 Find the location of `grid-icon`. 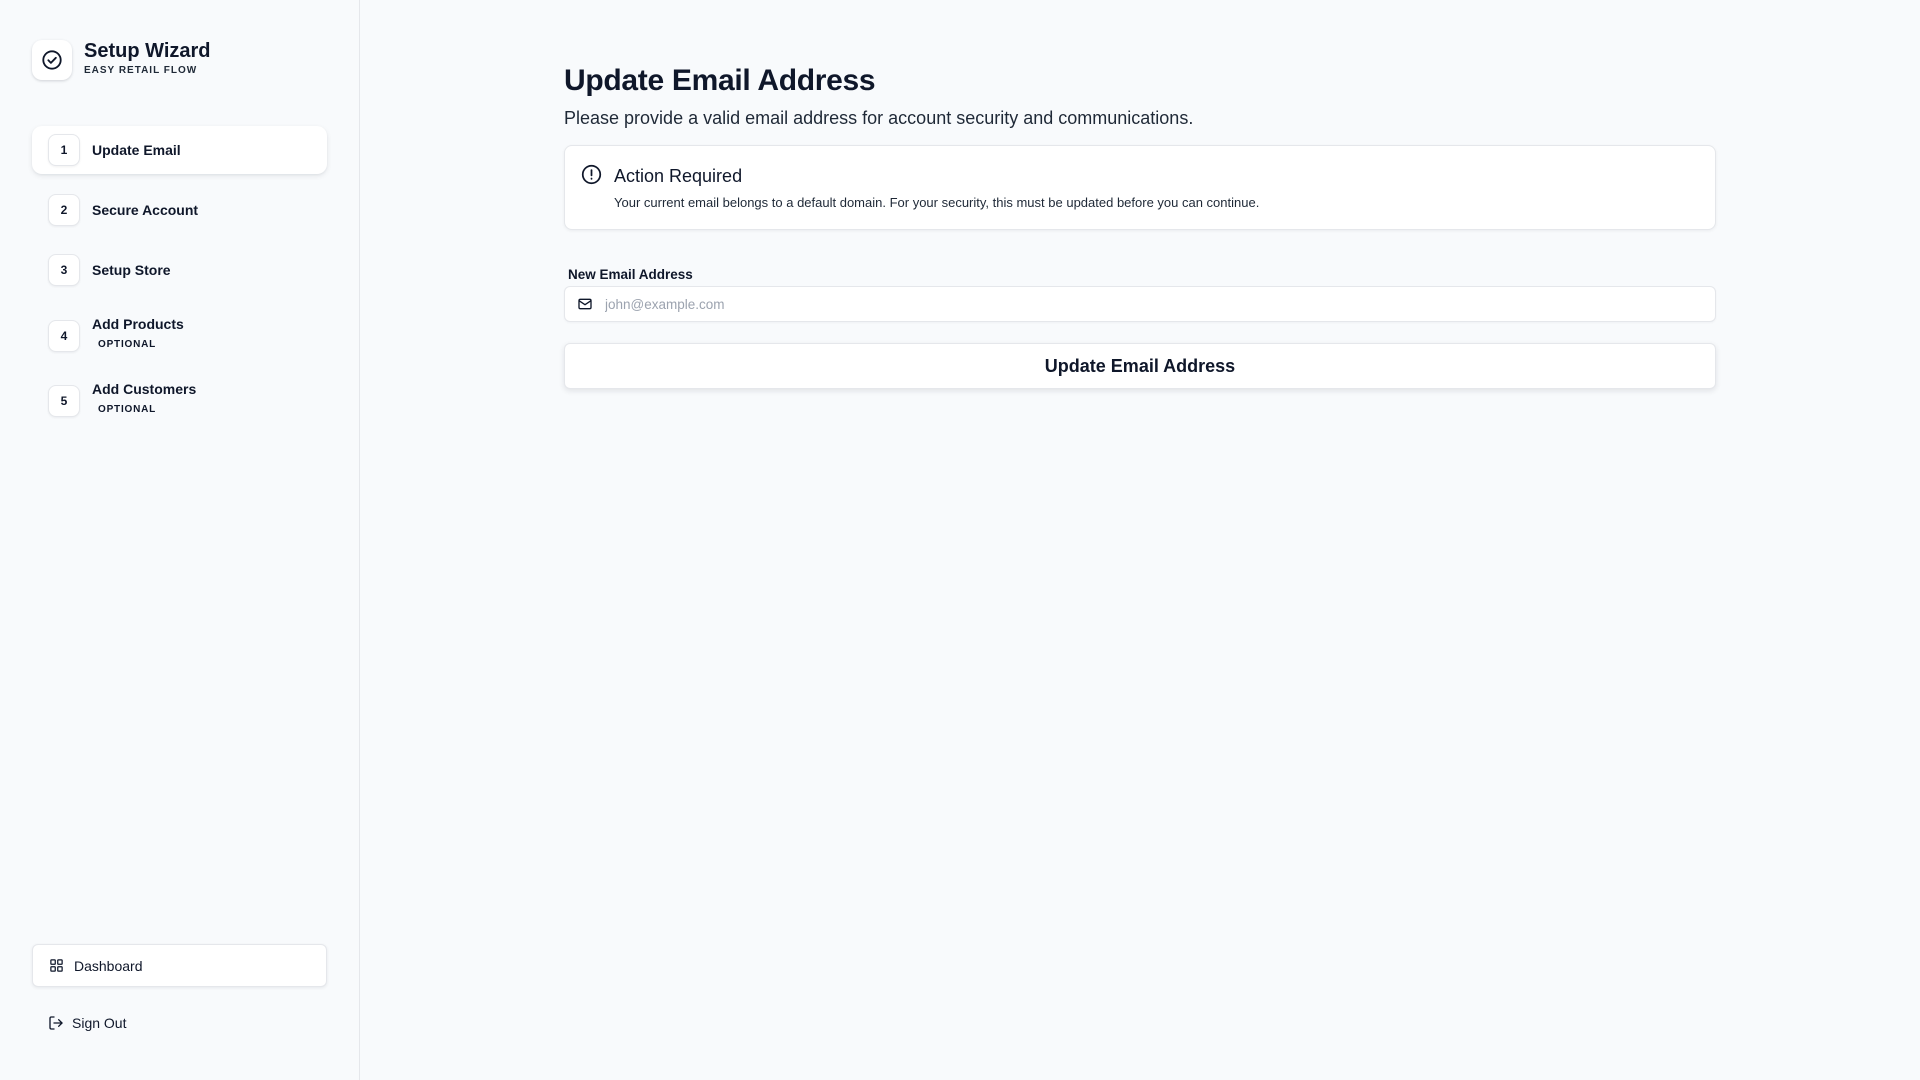

grid-icon is located at coordinates (56, 965).